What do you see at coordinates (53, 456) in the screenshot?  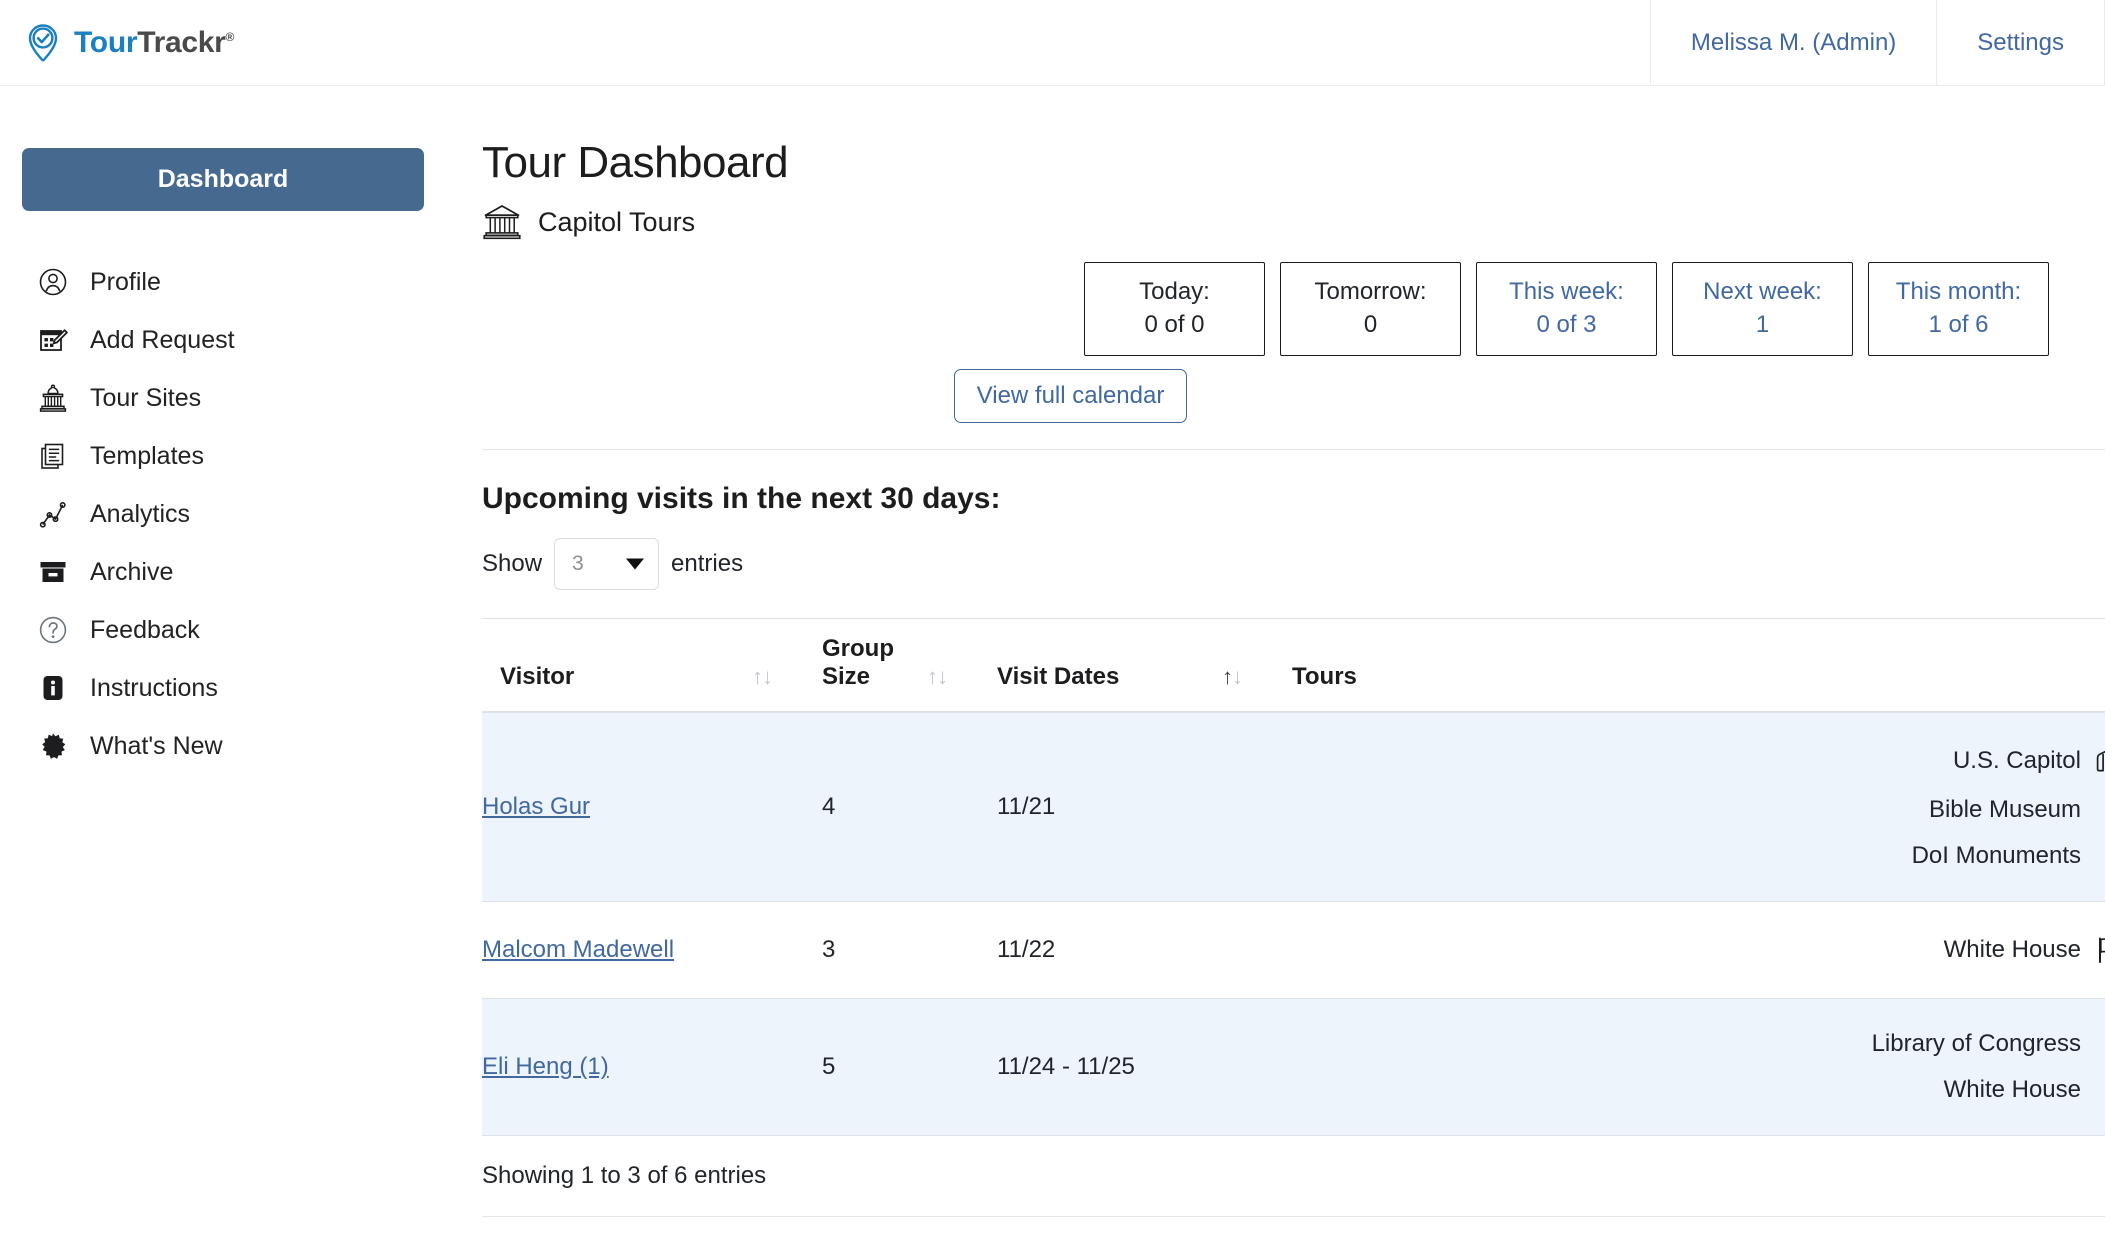 I see `documents-icon` at bounding box center [53, 456].